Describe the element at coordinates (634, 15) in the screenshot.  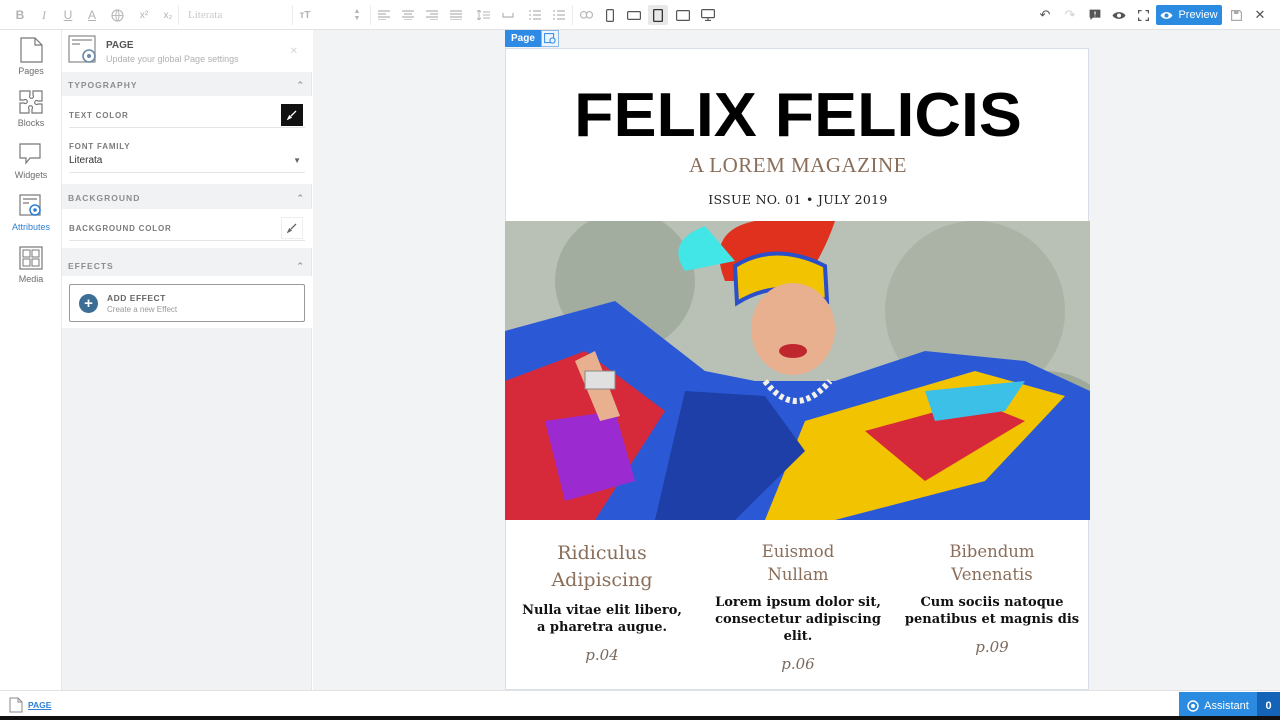
I see `mobile-landscape-icon` at that location.